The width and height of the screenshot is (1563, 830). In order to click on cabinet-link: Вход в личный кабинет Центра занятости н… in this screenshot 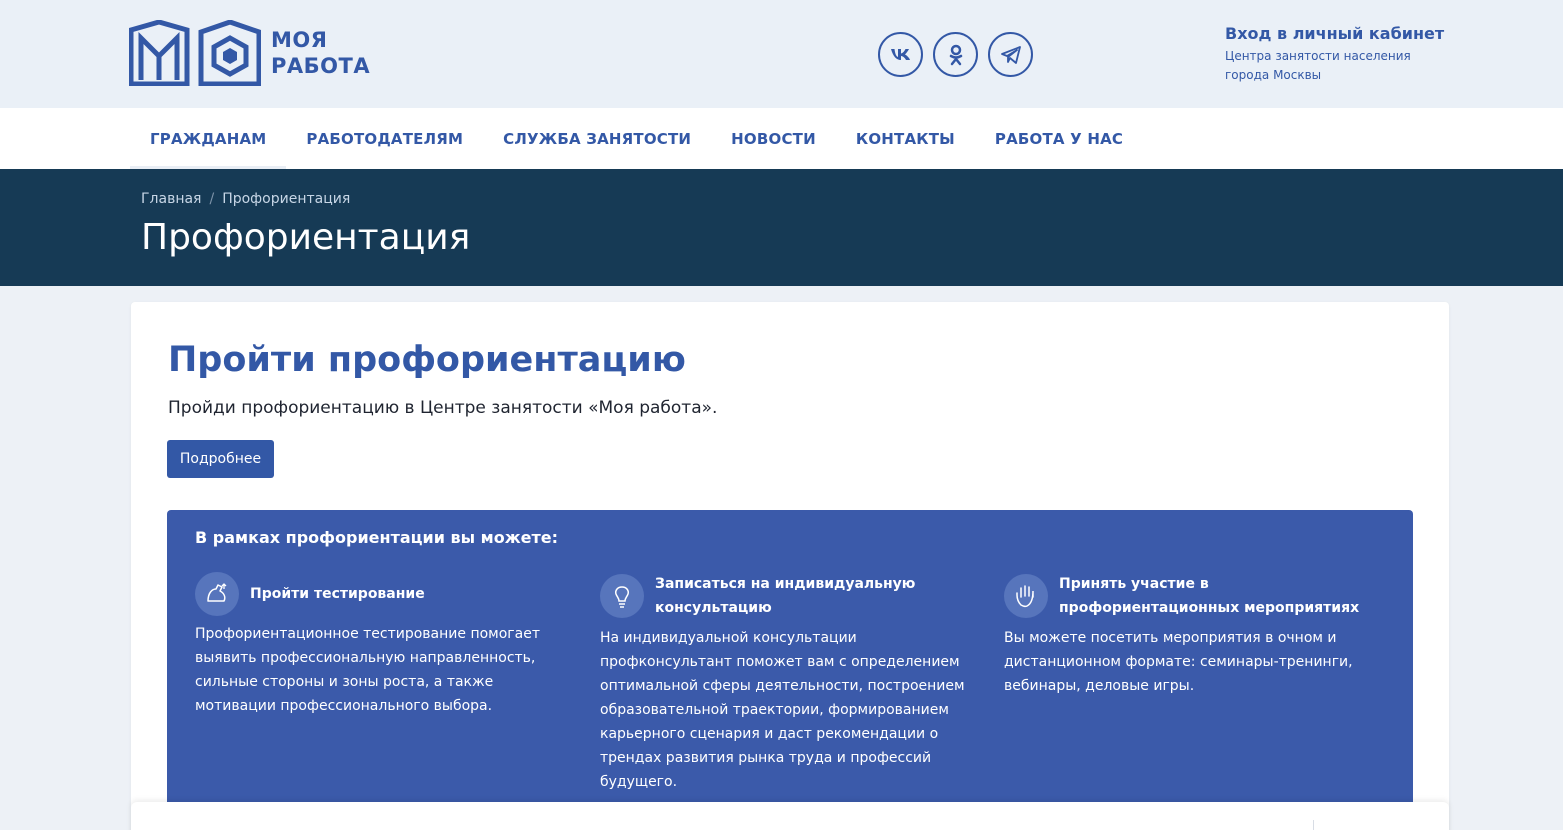, I will do `click(1335, 54)`.